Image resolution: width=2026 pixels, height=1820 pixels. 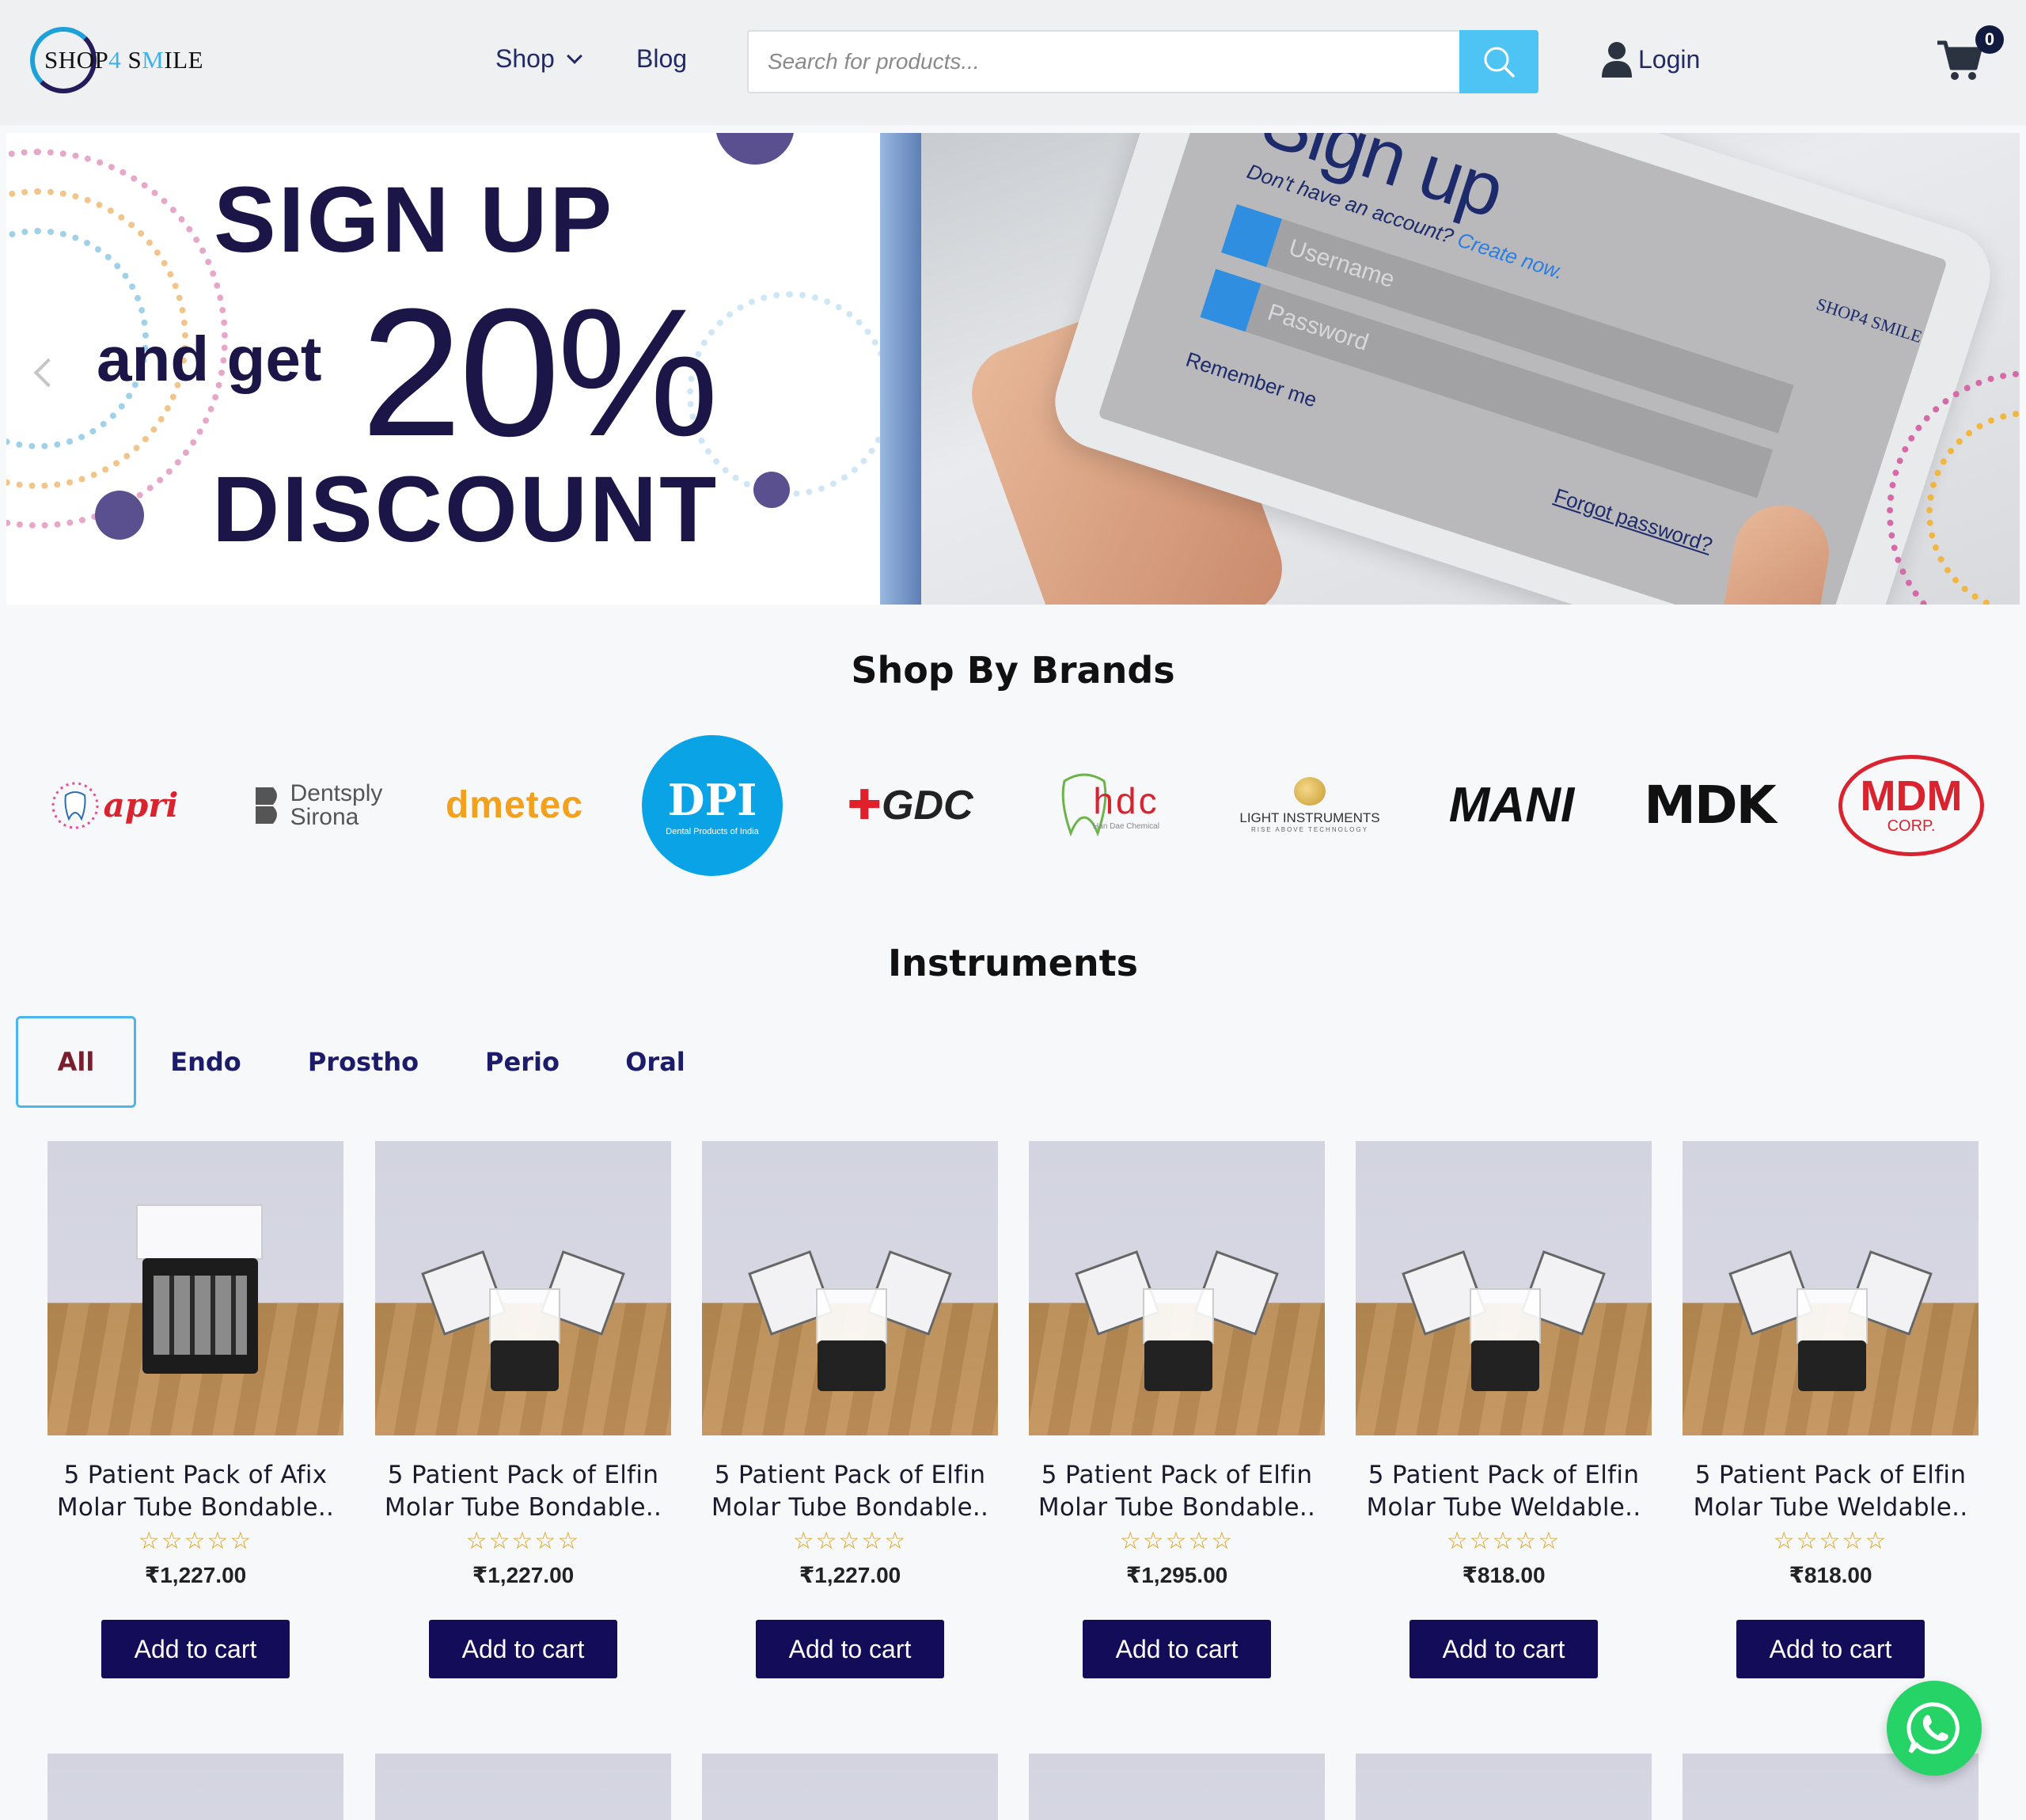 What do you see at coordinates (514, 805) in the screenshot?
I see `brand-dmetec: dmetec` at bounding box center [514, 805].